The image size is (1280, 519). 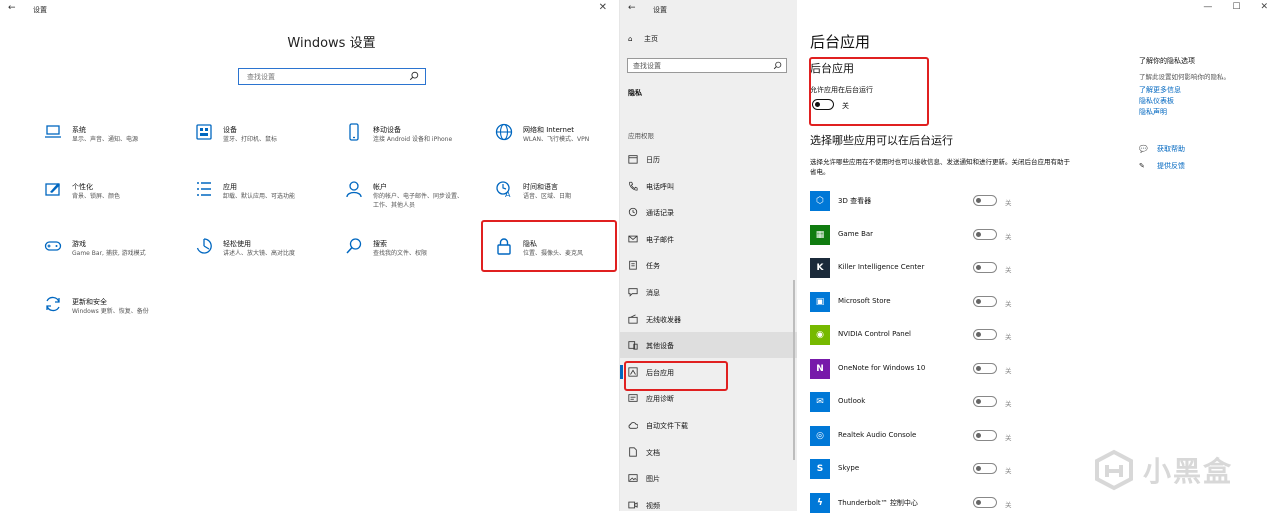 I want to click on nav-item-mail: 电子邮件, so click(x=708, y=239).